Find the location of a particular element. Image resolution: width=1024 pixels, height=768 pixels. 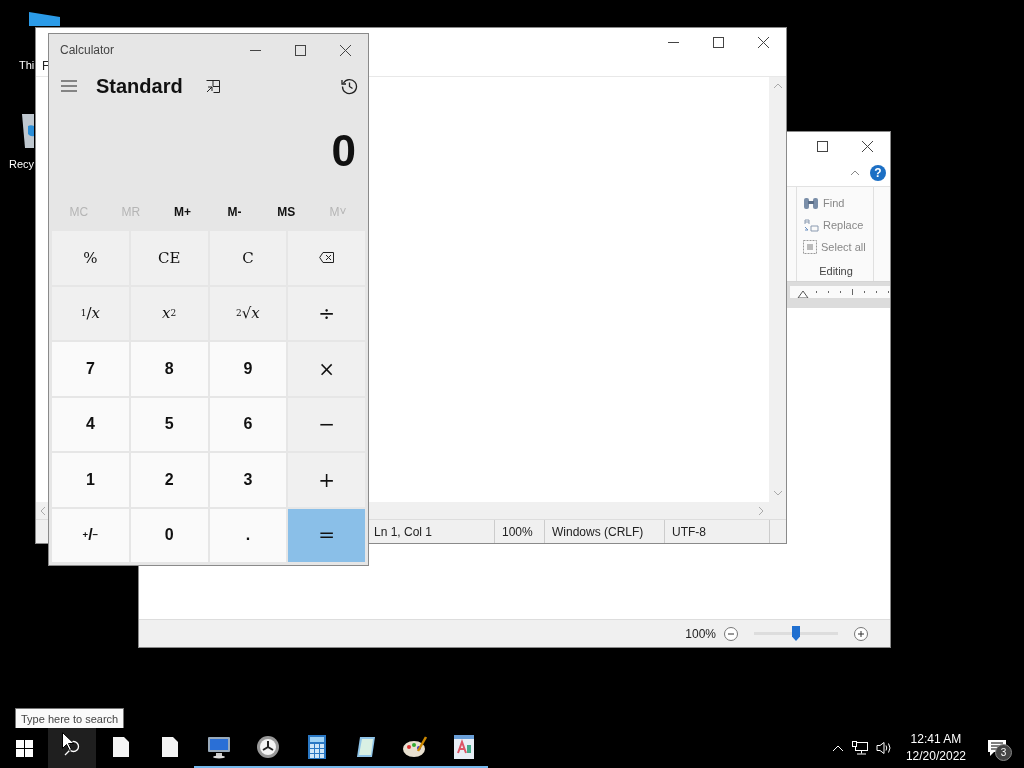

calculator-key: + is located at coordinates (326, 480).